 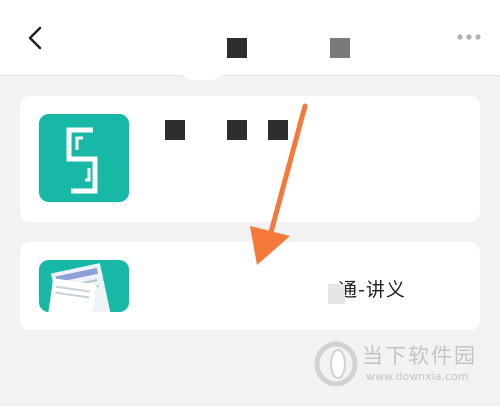 What do you see at coordinates (84, 158) in the screenshot?
I see `s-logo-app-icon` at bounding box center [84, 158].